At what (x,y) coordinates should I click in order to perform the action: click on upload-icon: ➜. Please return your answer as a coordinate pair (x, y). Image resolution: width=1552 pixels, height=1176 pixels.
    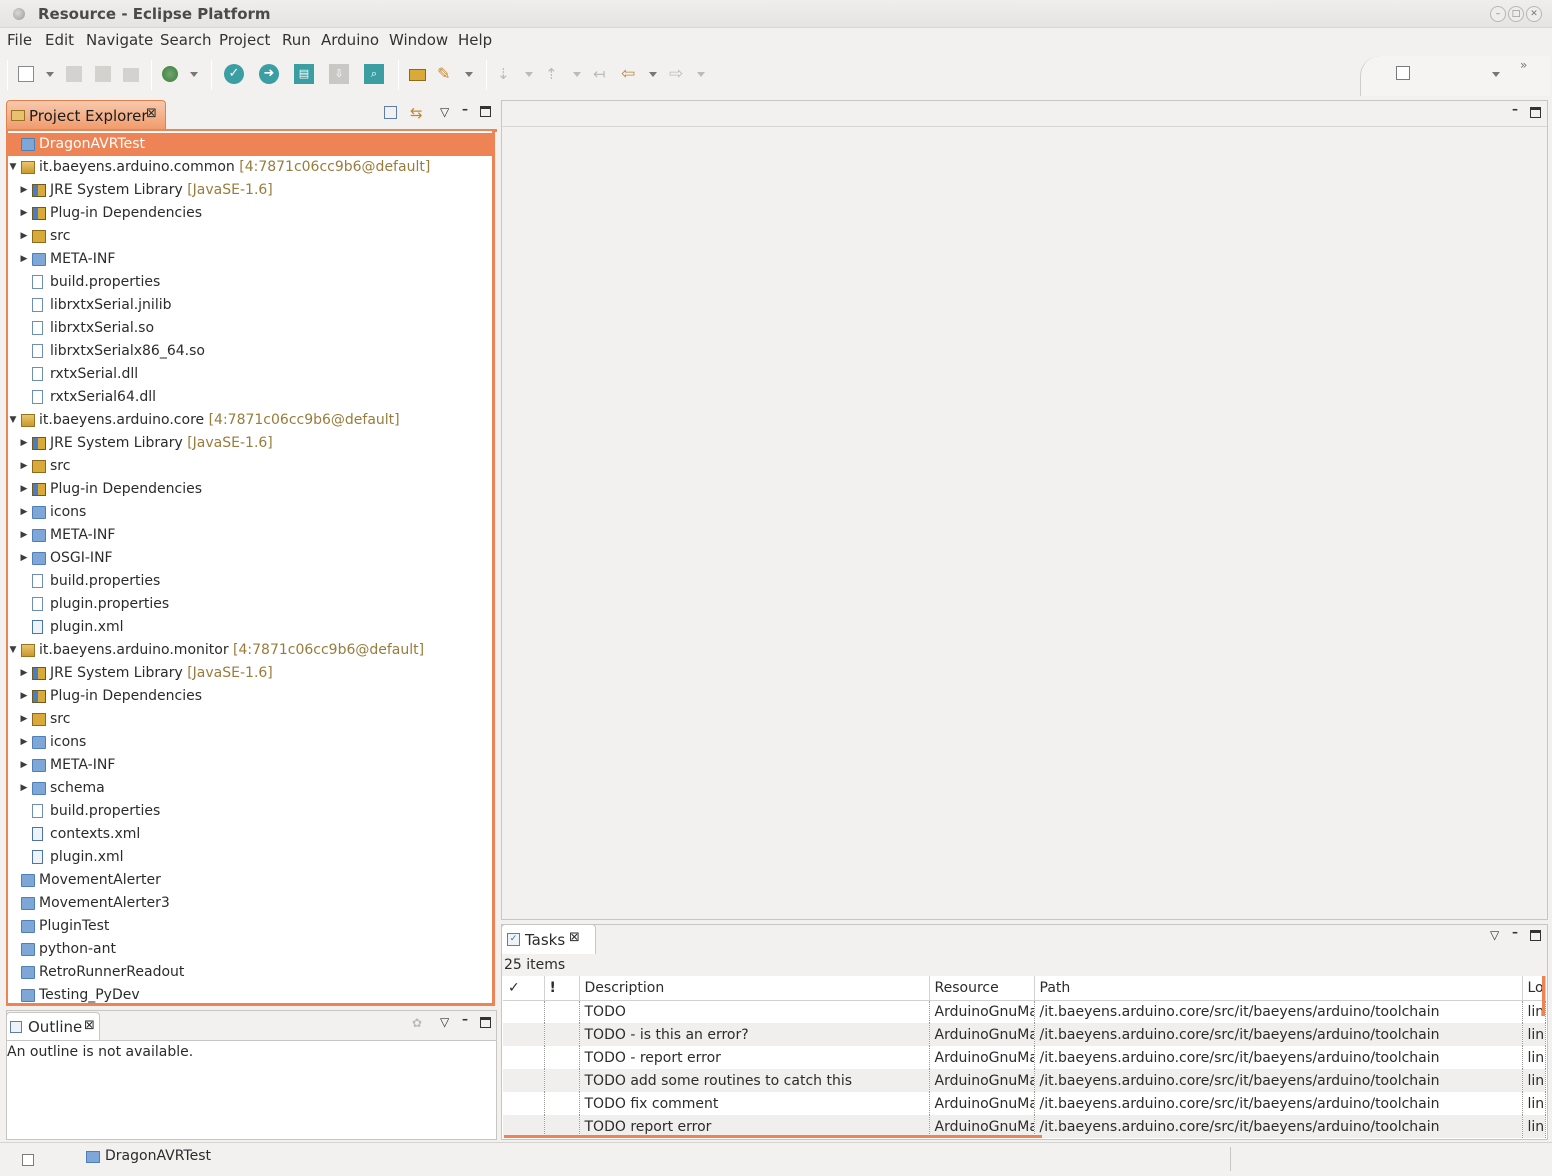
    Looking at the image, I should click on (269, 74).